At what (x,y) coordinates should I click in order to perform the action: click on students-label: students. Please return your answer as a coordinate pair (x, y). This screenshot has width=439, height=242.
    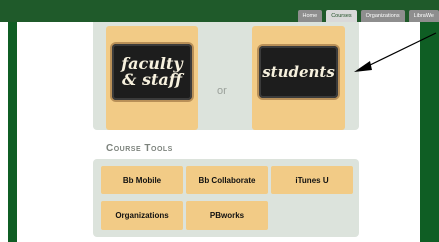
    Looking at the image, I should click on (298, 72).